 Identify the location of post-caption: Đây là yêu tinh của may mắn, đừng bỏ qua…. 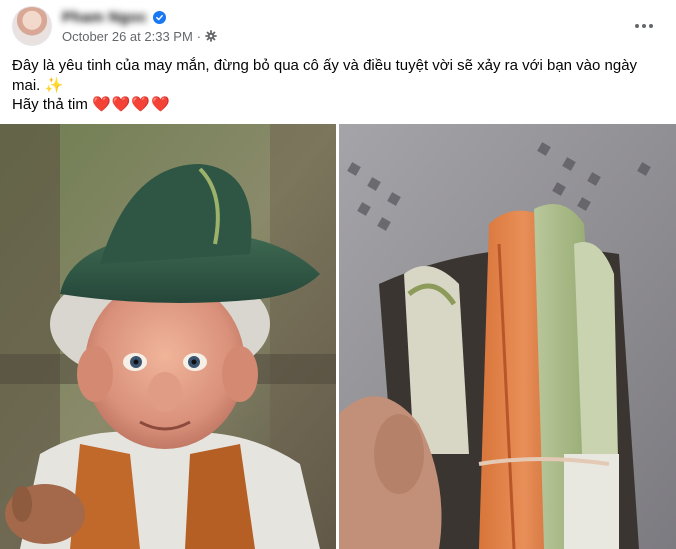
(332, 85).